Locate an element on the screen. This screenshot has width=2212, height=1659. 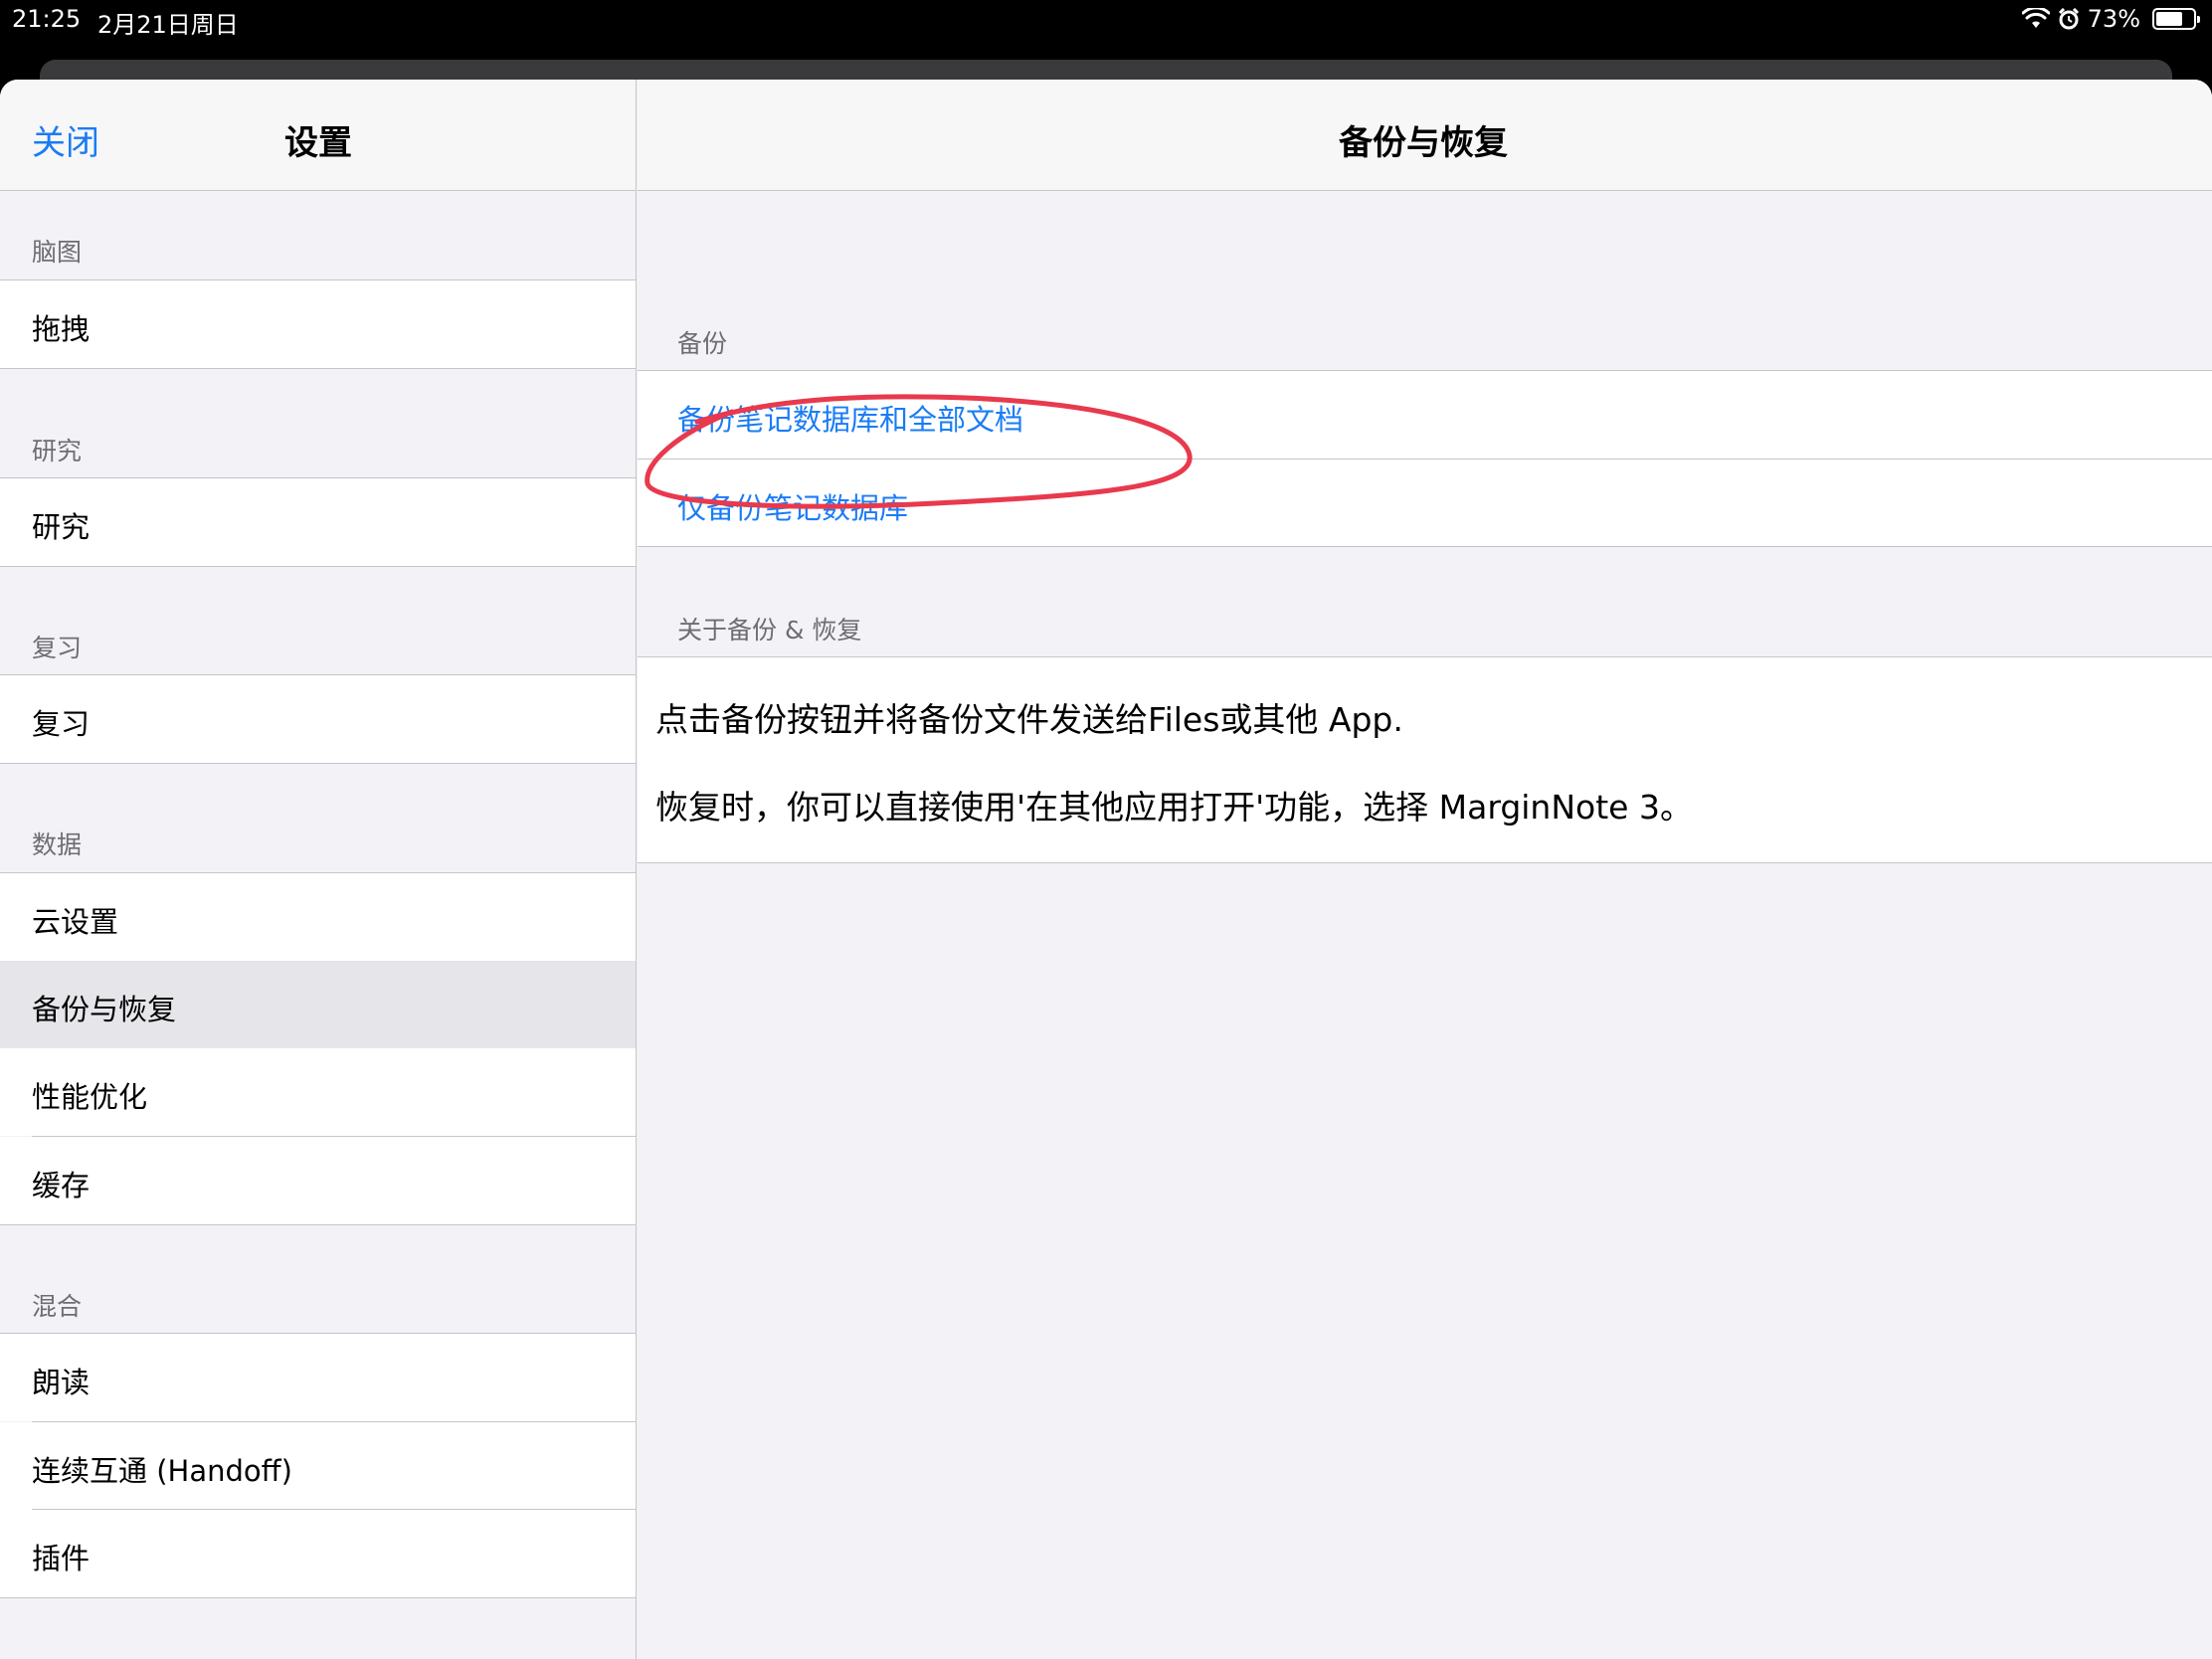
status-right: 73% is located at coordinates (2110, 19).